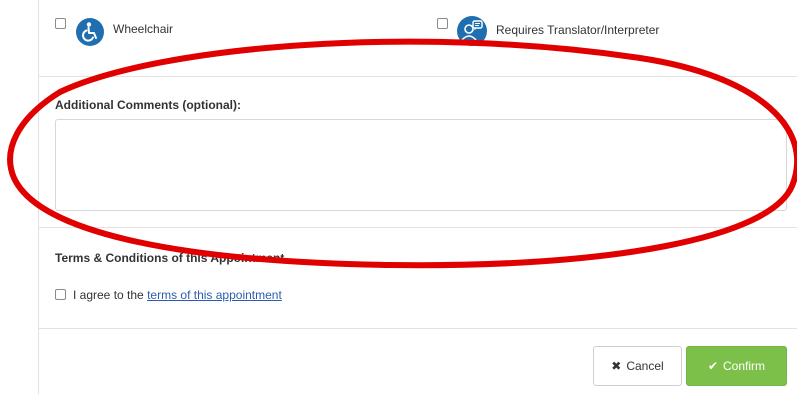  I want to click on terms-agree-checkbox, so click(60, 294).